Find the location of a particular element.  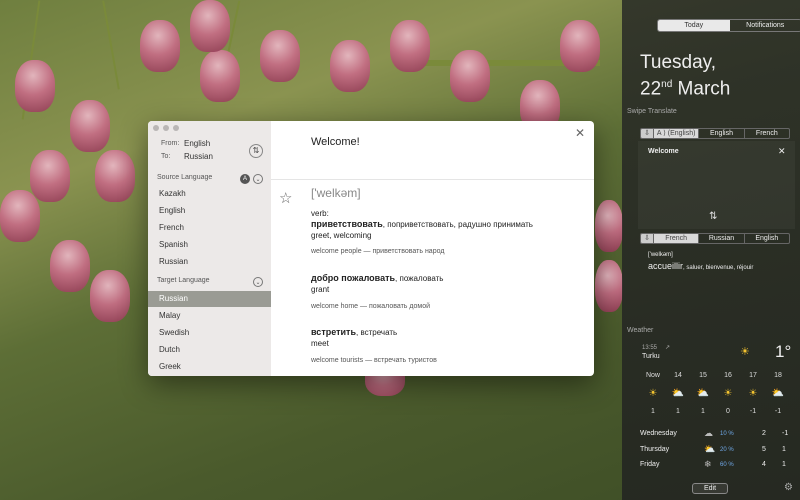

translation-alts: , поприветствовать, радушно принимать is located at coordinates (457, 224).